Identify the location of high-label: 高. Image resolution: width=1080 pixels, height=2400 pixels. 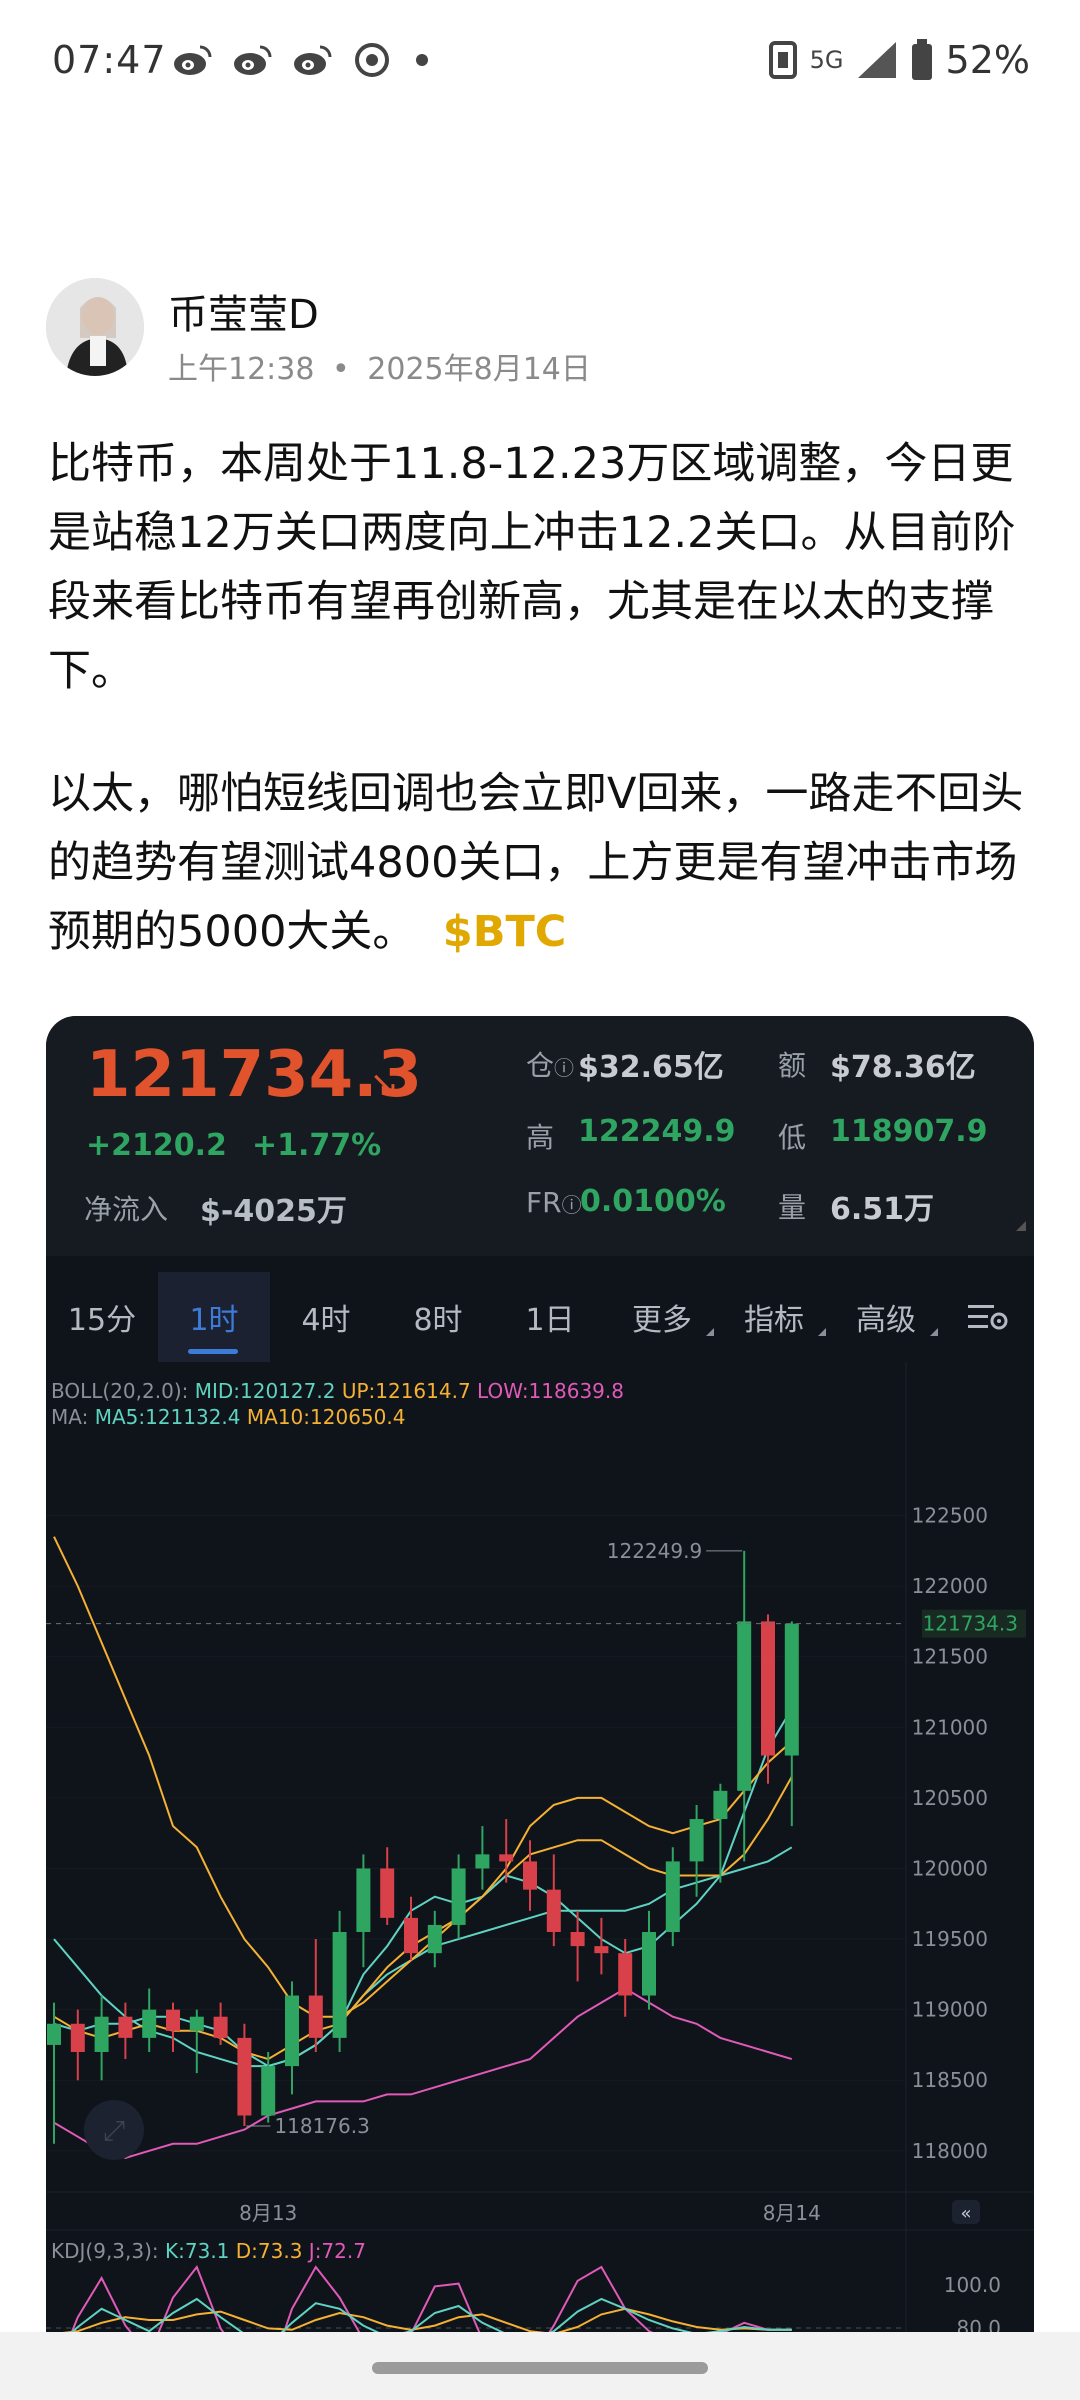
(540, 1137).